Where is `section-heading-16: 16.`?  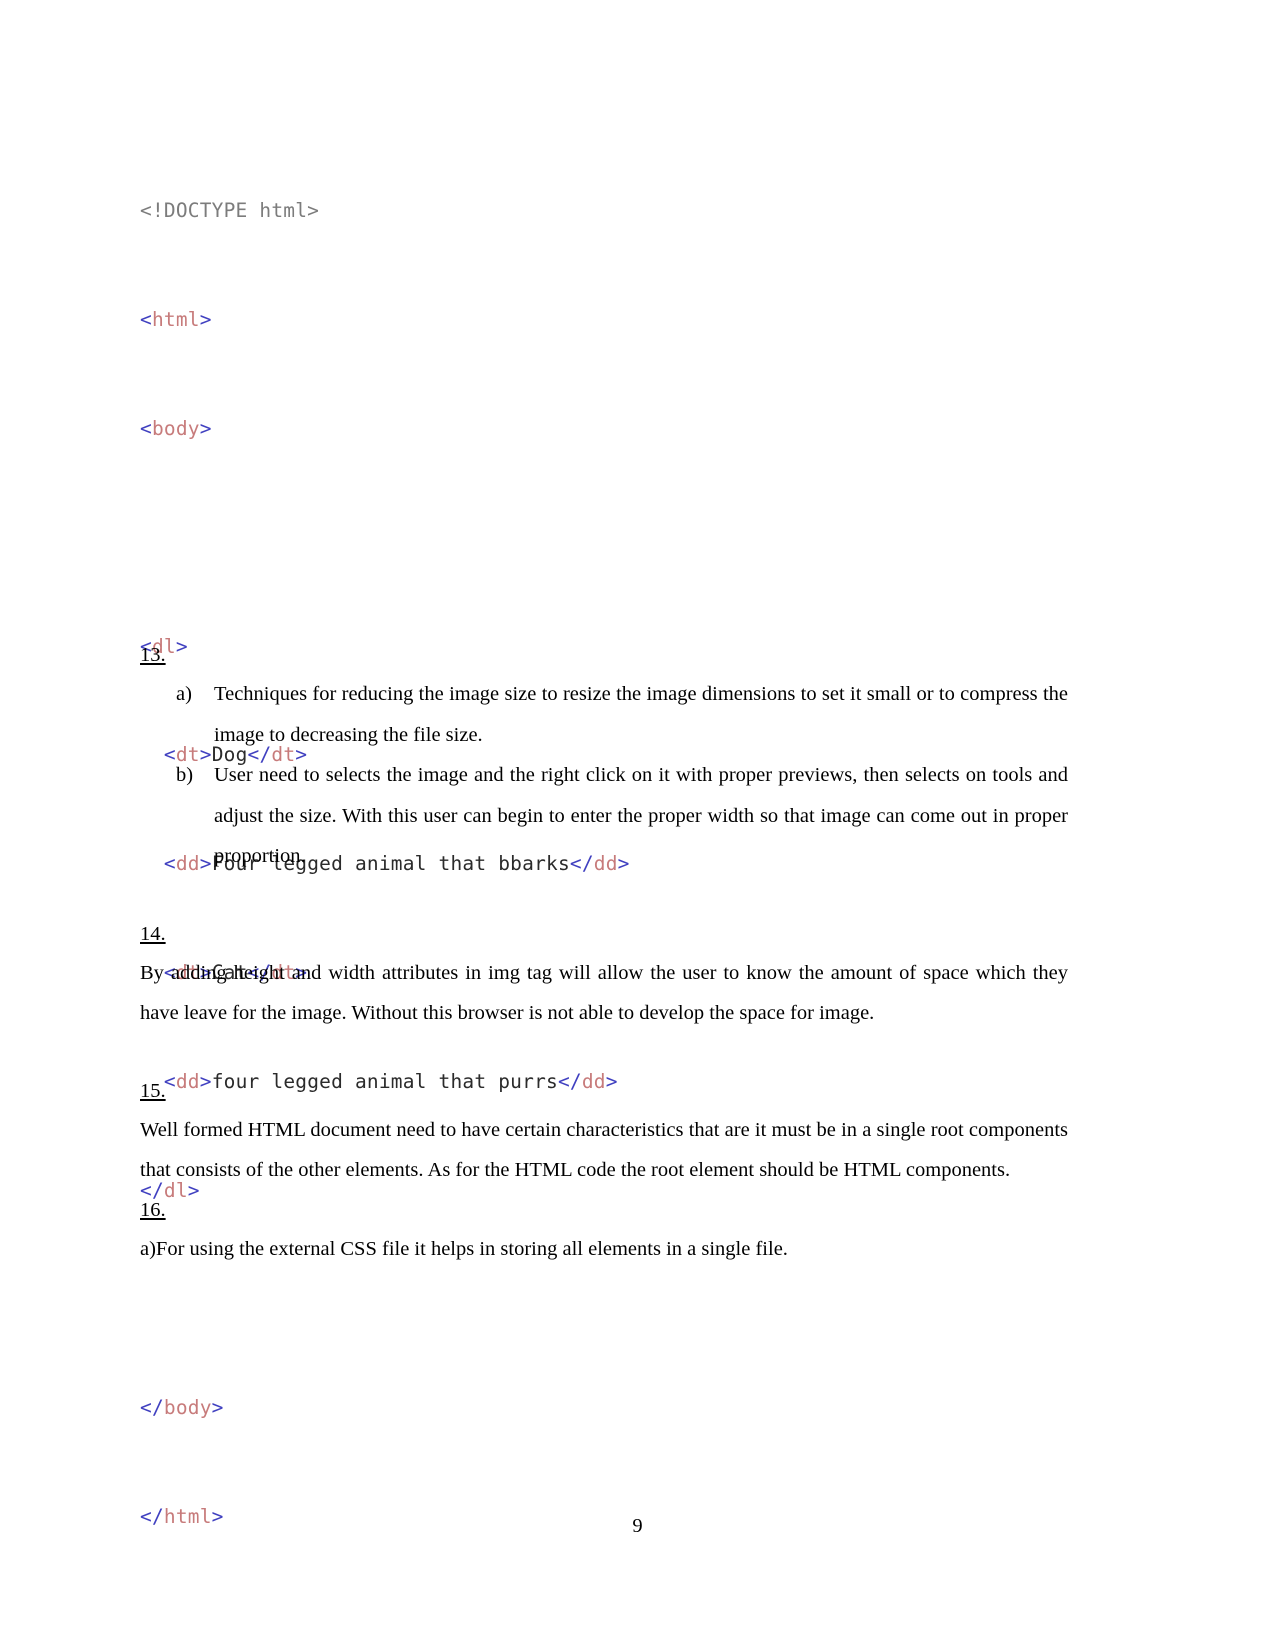 section-heading-16: 16. is located at coordinates (153, 1209).